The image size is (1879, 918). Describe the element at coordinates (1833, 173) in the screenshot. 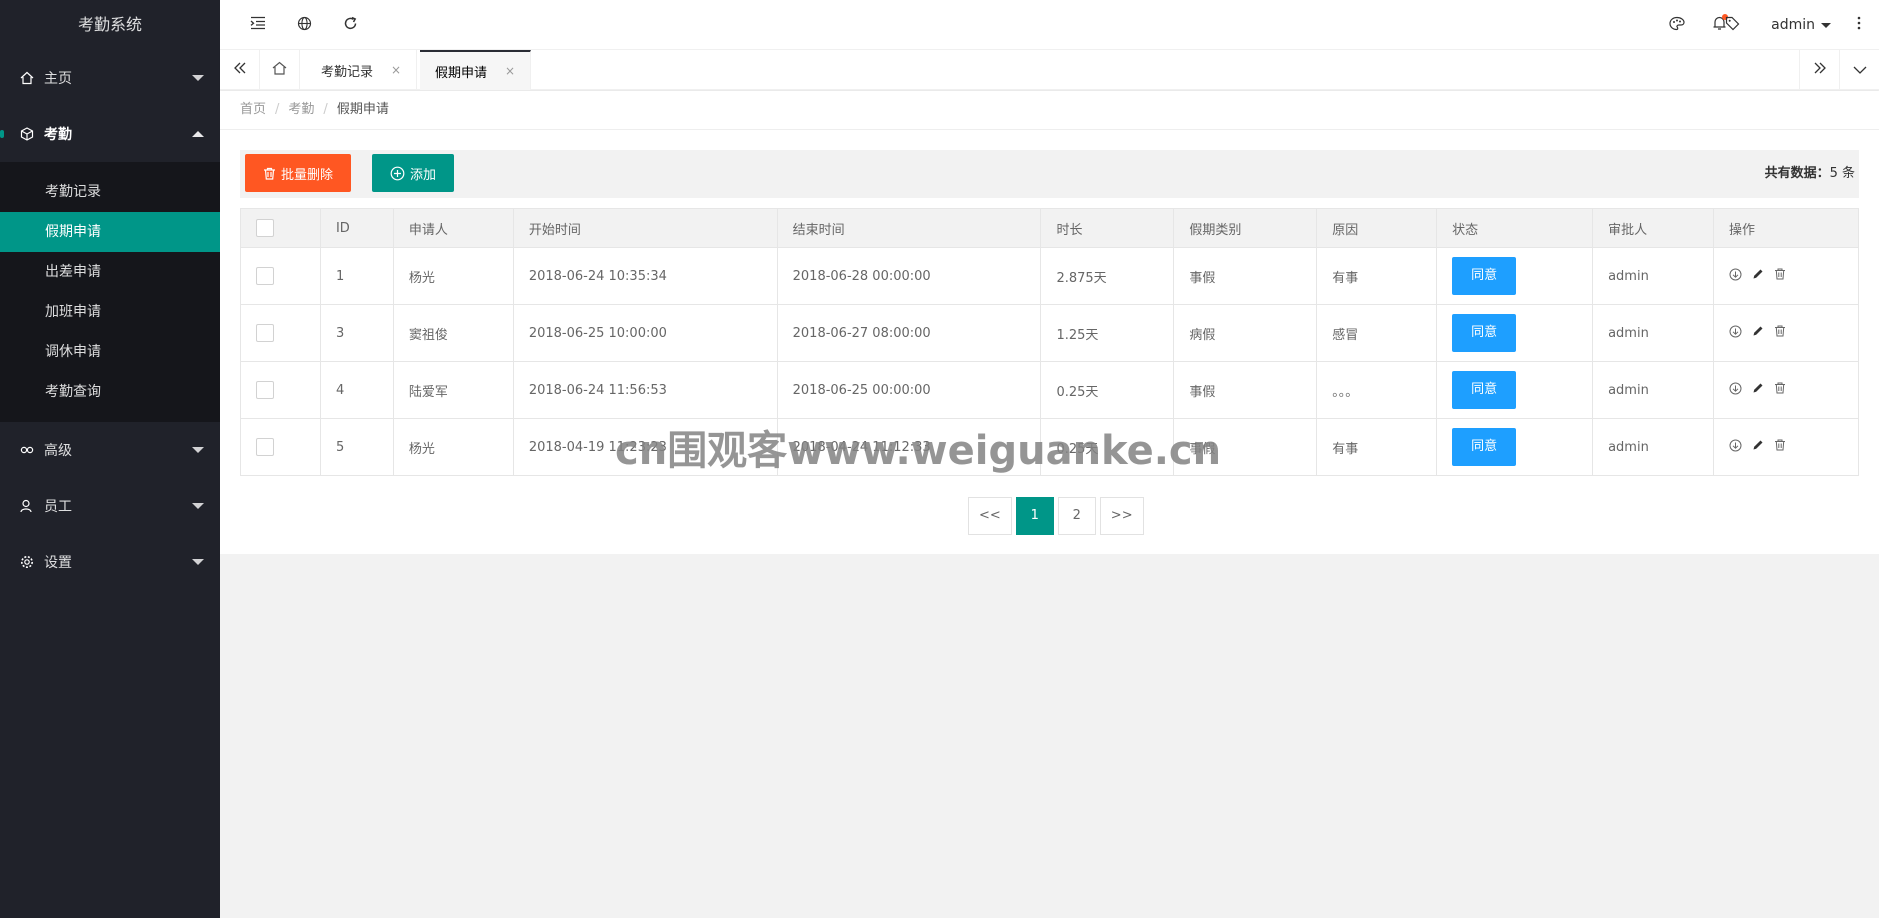

I see `total-number: 5` at that location.